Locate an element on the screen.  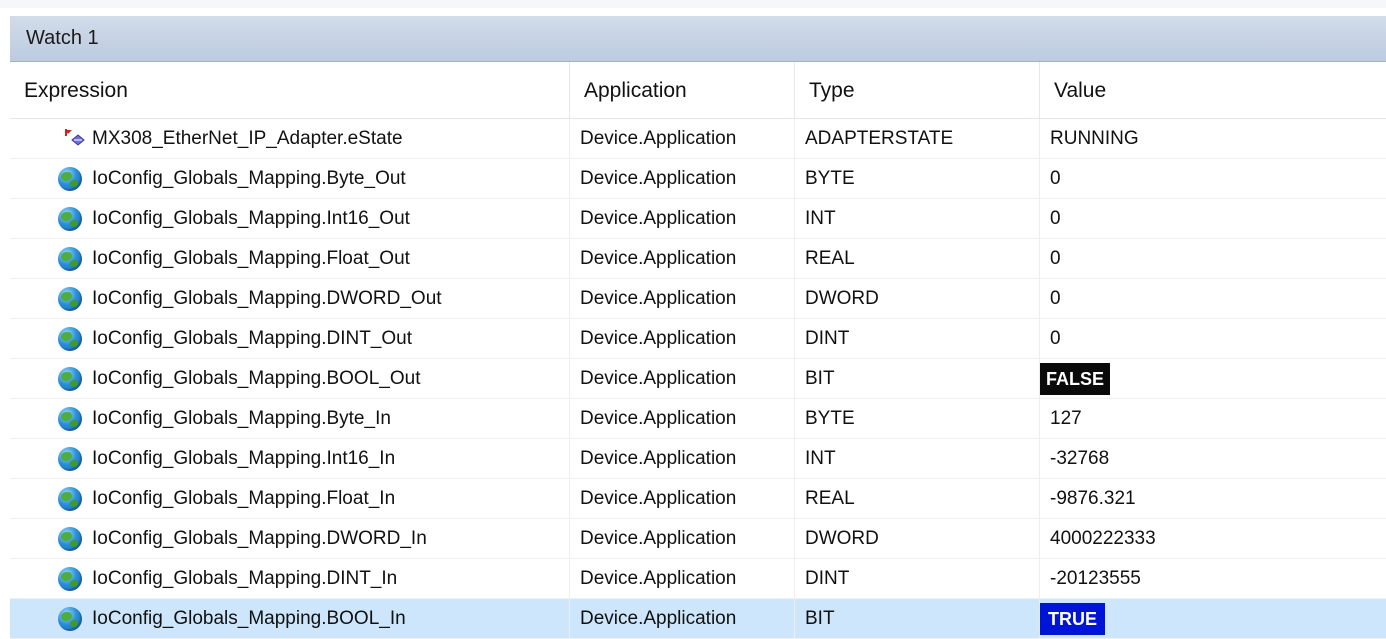
expression-cell: IoConfig_Globals_Mapping.DINT_In is located at coordinates (290, 579).